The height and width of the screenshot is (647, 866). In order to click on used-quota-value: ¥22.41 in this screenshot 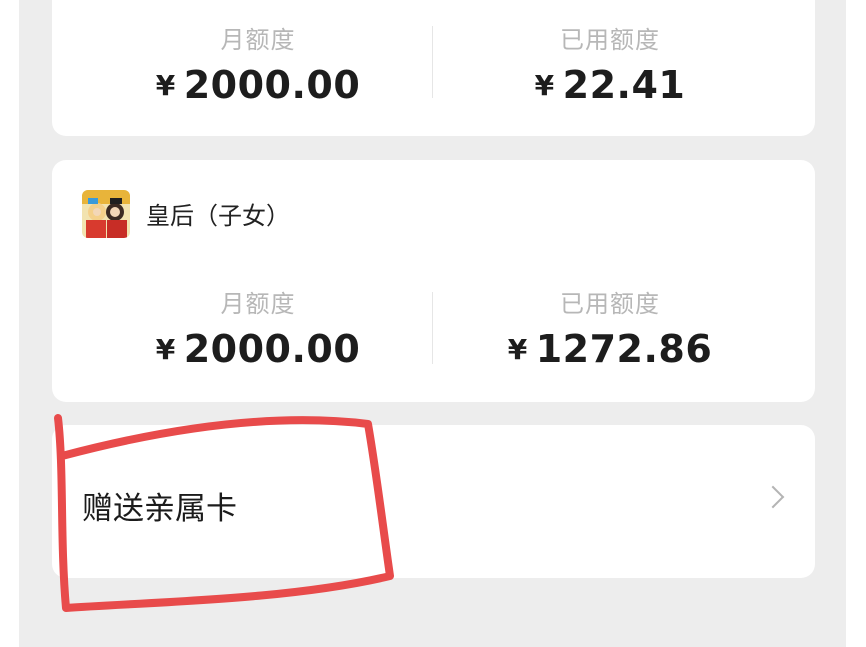, I will do `click(610, 85)`.